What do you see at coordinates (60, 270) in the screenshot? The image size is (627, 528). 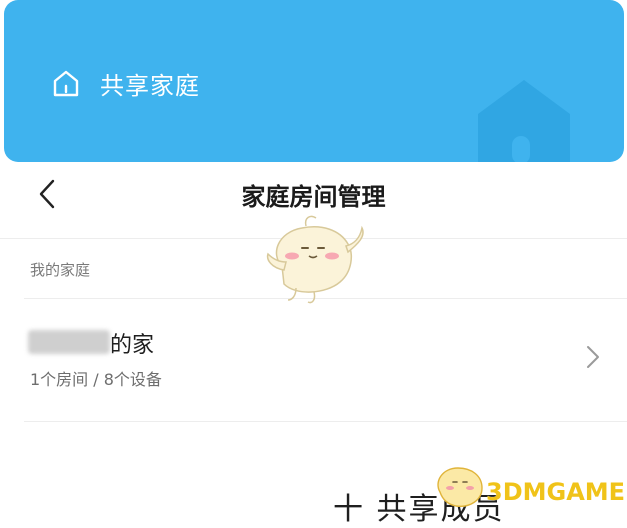 I see `section-label: 我的家庭` at bounding box center [60, 270].